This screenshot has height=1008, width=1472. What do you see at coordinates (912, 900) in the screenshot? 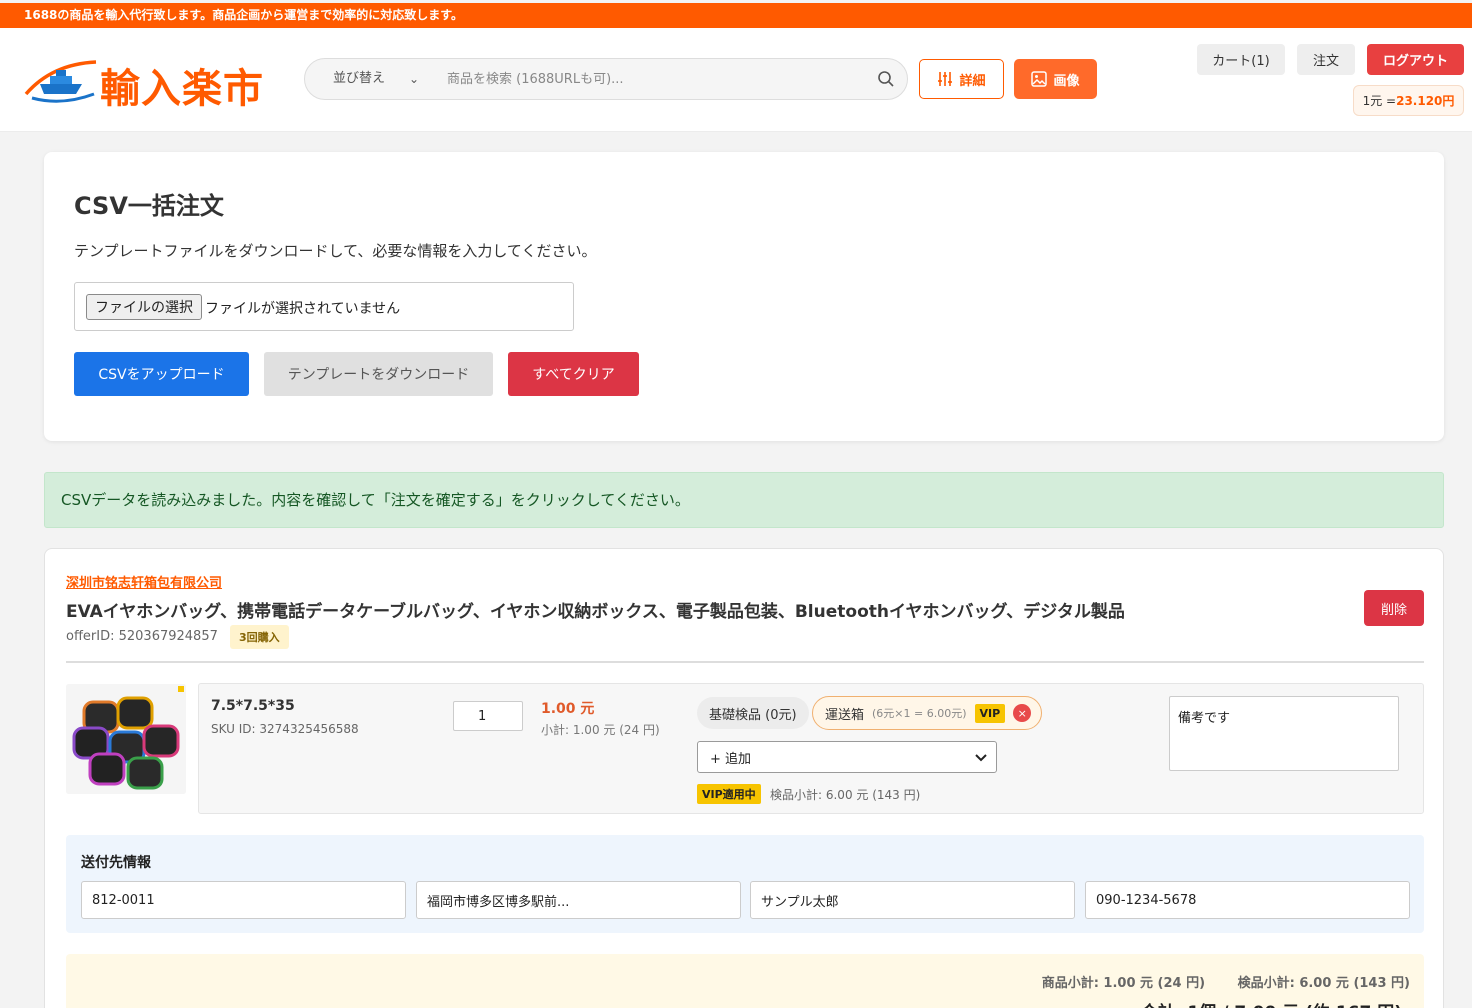
I see `recipient-name-field: サンプル太郎` at bounding box center [912, 900].